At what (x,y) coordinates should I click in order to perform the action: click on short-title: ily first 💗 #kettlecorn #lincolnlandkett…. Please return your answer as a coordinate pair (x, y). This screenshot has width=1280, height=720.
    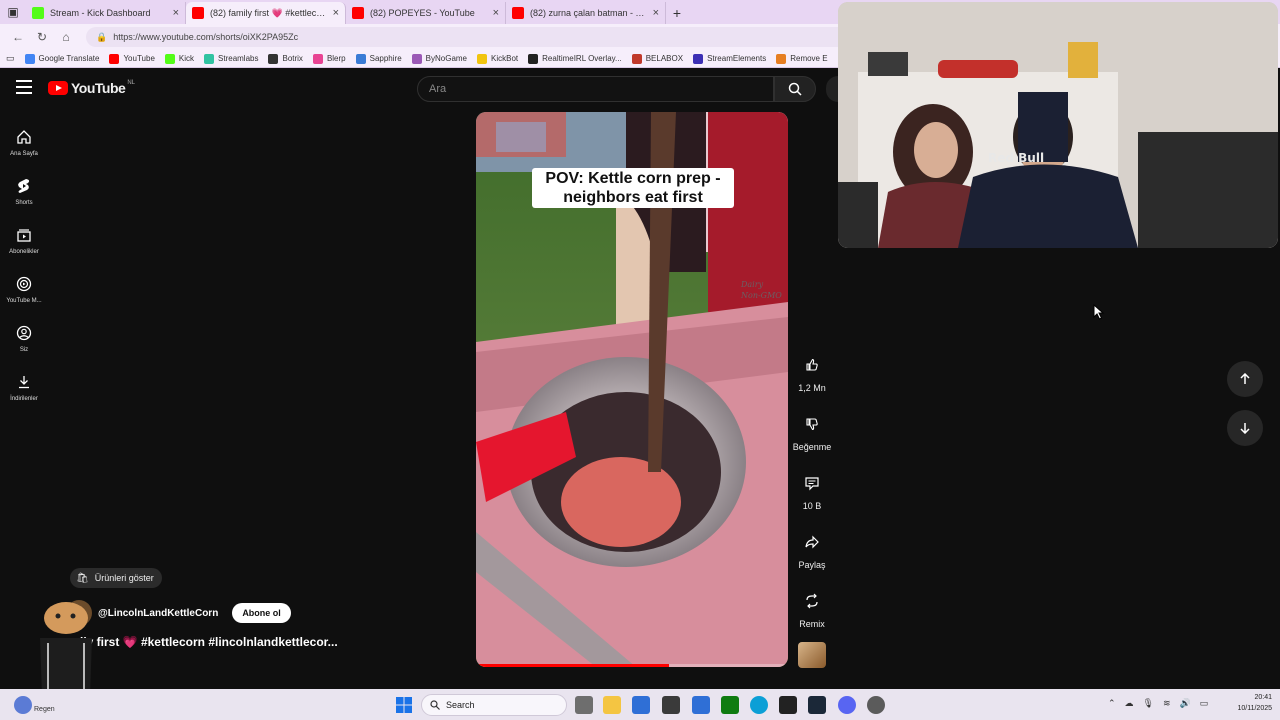
    Looking at the image, I should click on (209, 642).